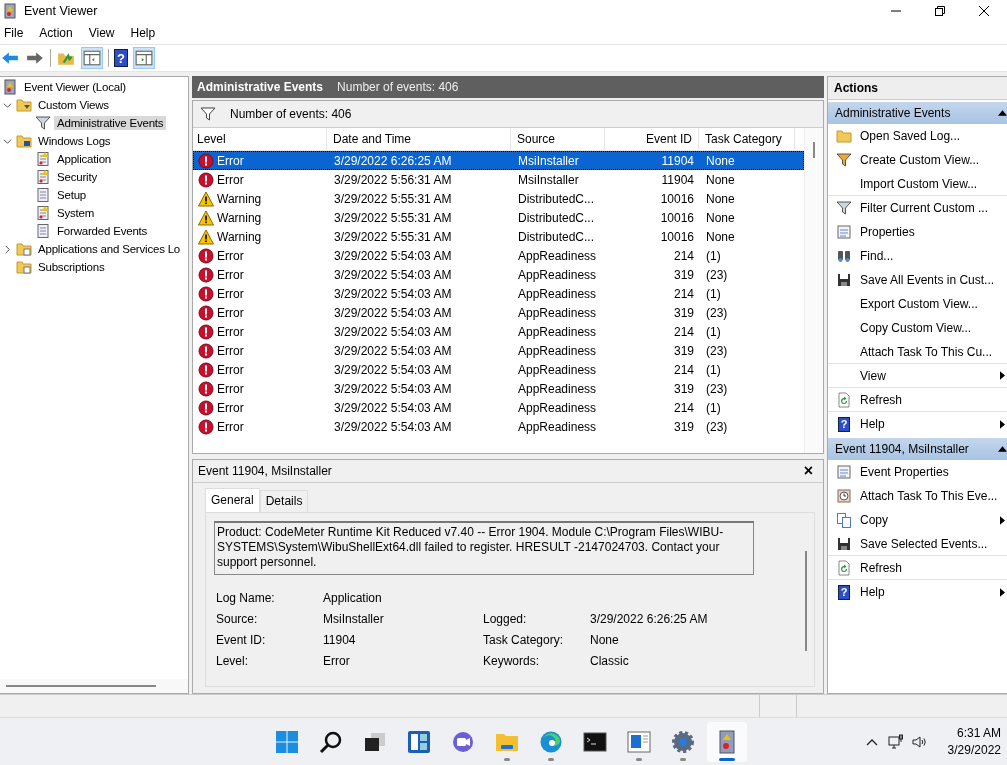 The image size is (1007, 765). Describe the element at coordinates (551, 741) in the screenshot. I see `browser-icon` at that location.